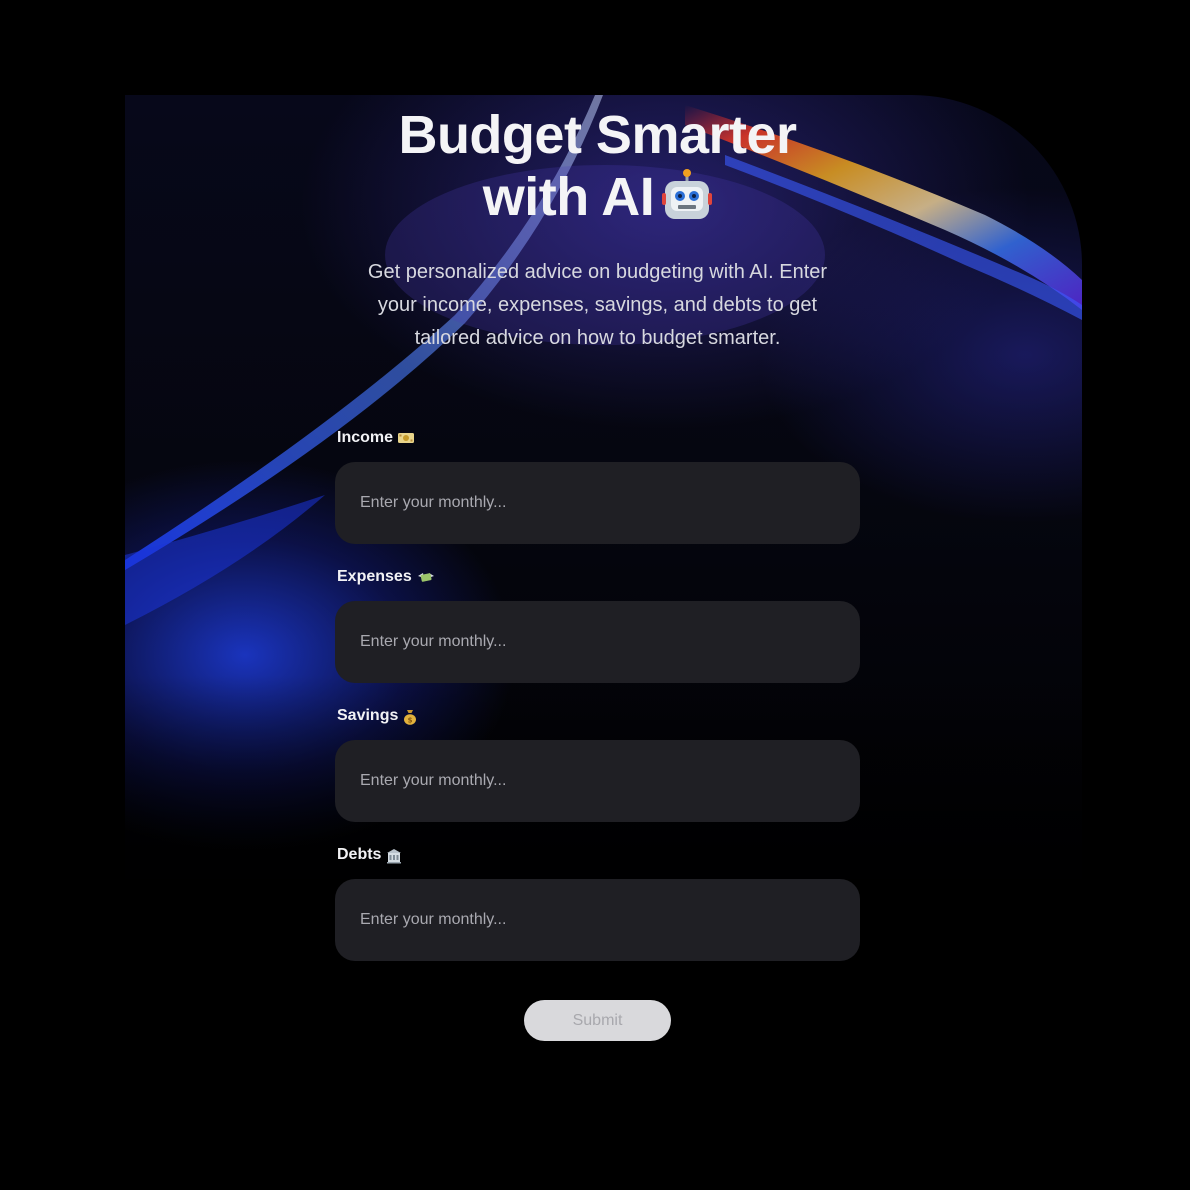 The width and height of the screenshot is (1190, 1190). Describe the element at coordinates (359, 854) in the screenshot. I see `debts-label-text: Debts` at that location.